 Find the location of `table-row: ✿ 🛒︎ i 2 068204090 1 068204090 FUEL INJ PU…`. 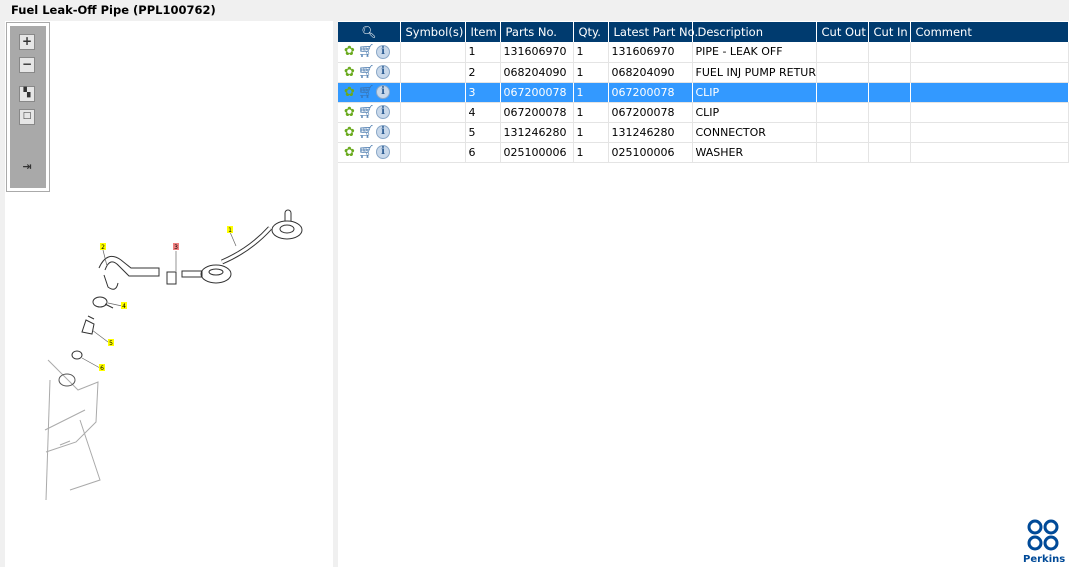

table-row: ✿ 🛒︎ i 2 068204090 1 068204090 FUEL INJ PU… is located at coordinates (703, 72).